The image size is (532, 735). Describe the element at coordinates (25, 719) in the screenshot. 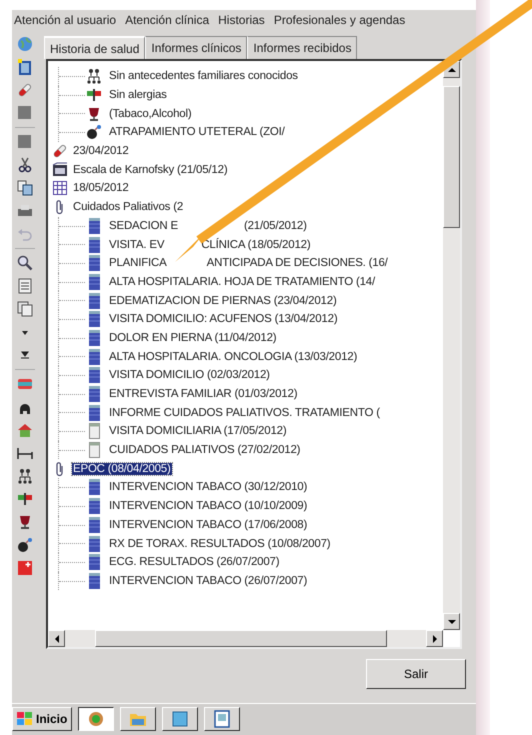

I see `windows-logo-icon` at that location.